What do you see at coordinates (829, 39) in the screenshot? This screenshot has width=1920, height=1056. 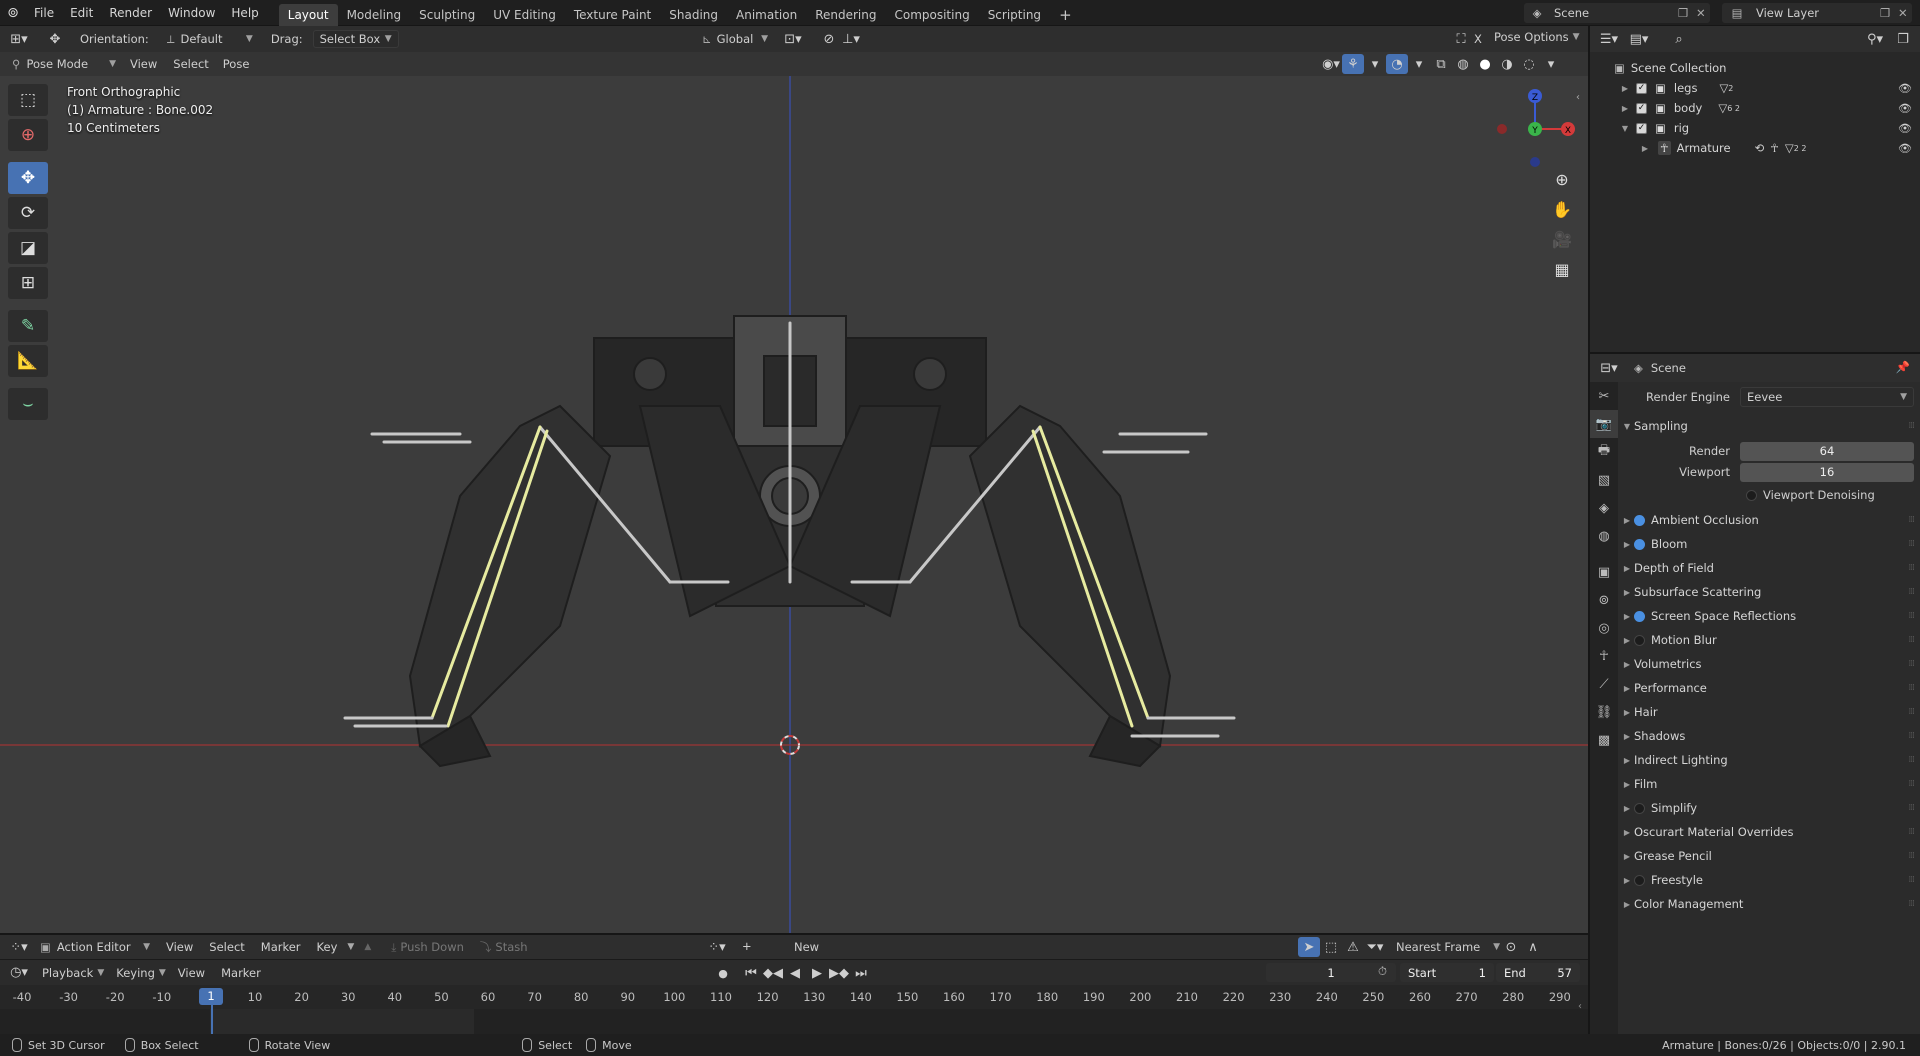 I see `snap-icon: ⊘` at bounding box center [829, 39].